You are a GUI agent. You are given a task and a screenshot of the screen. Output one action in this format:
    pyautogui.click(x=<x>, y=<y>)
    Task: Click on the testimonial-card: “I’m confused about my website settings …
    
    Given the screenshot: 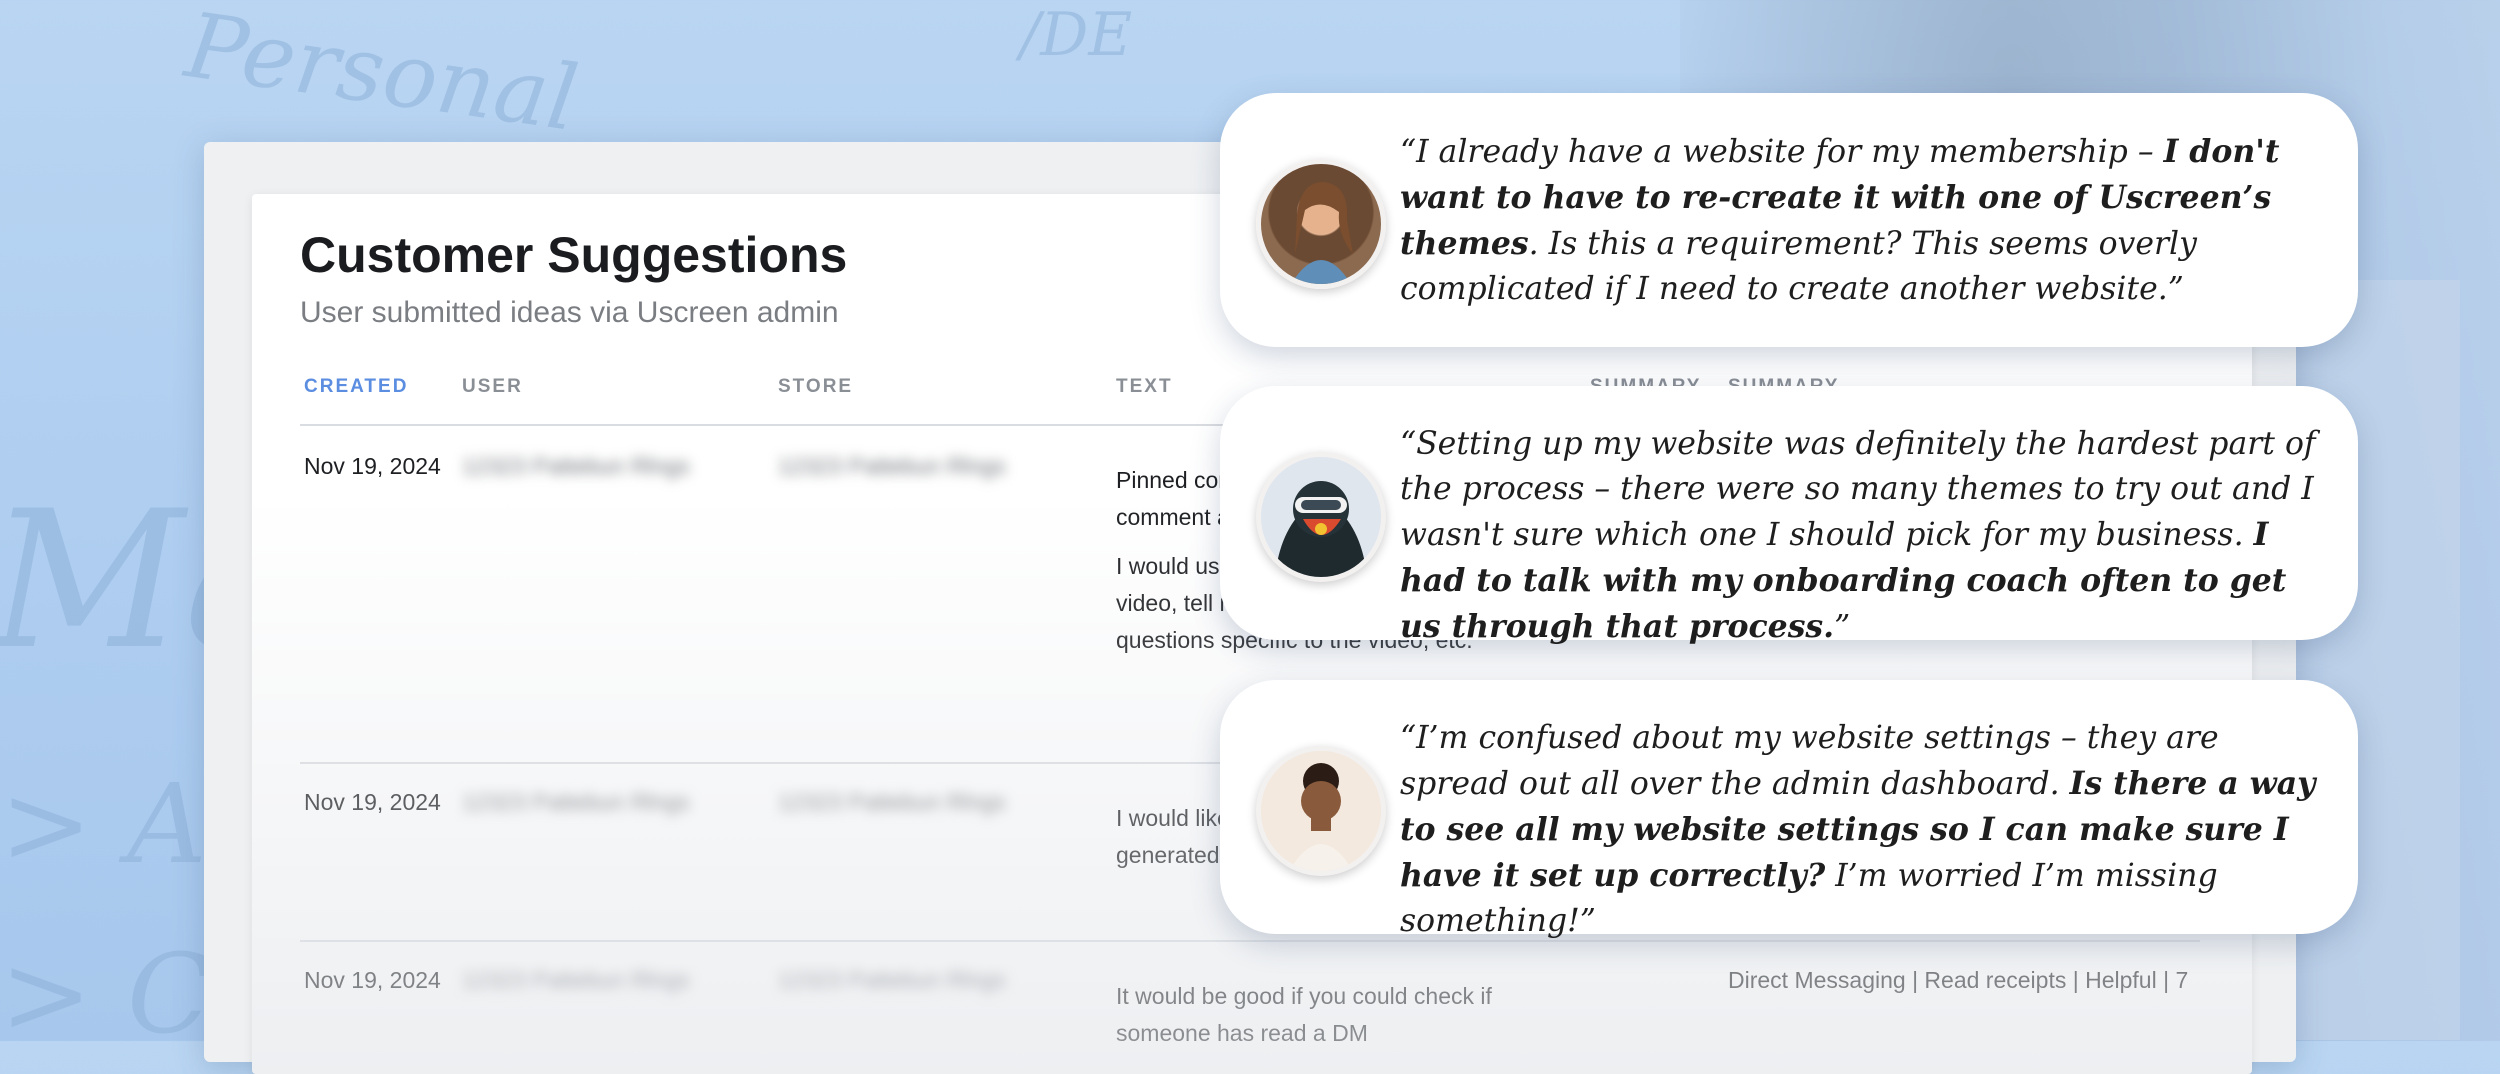 What is the action you would take?
    pyautogui.click(x=1789, y=809)
    